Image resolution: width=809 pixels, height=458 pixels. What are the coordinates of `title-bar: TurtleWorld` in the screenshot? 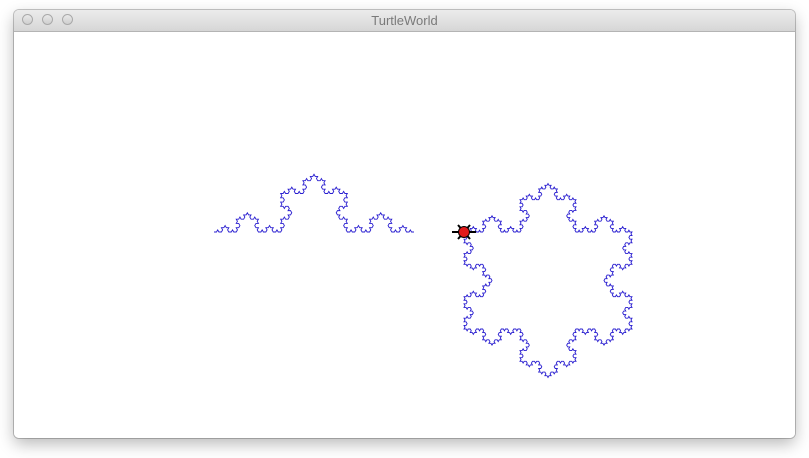 It's located at (404, 21).